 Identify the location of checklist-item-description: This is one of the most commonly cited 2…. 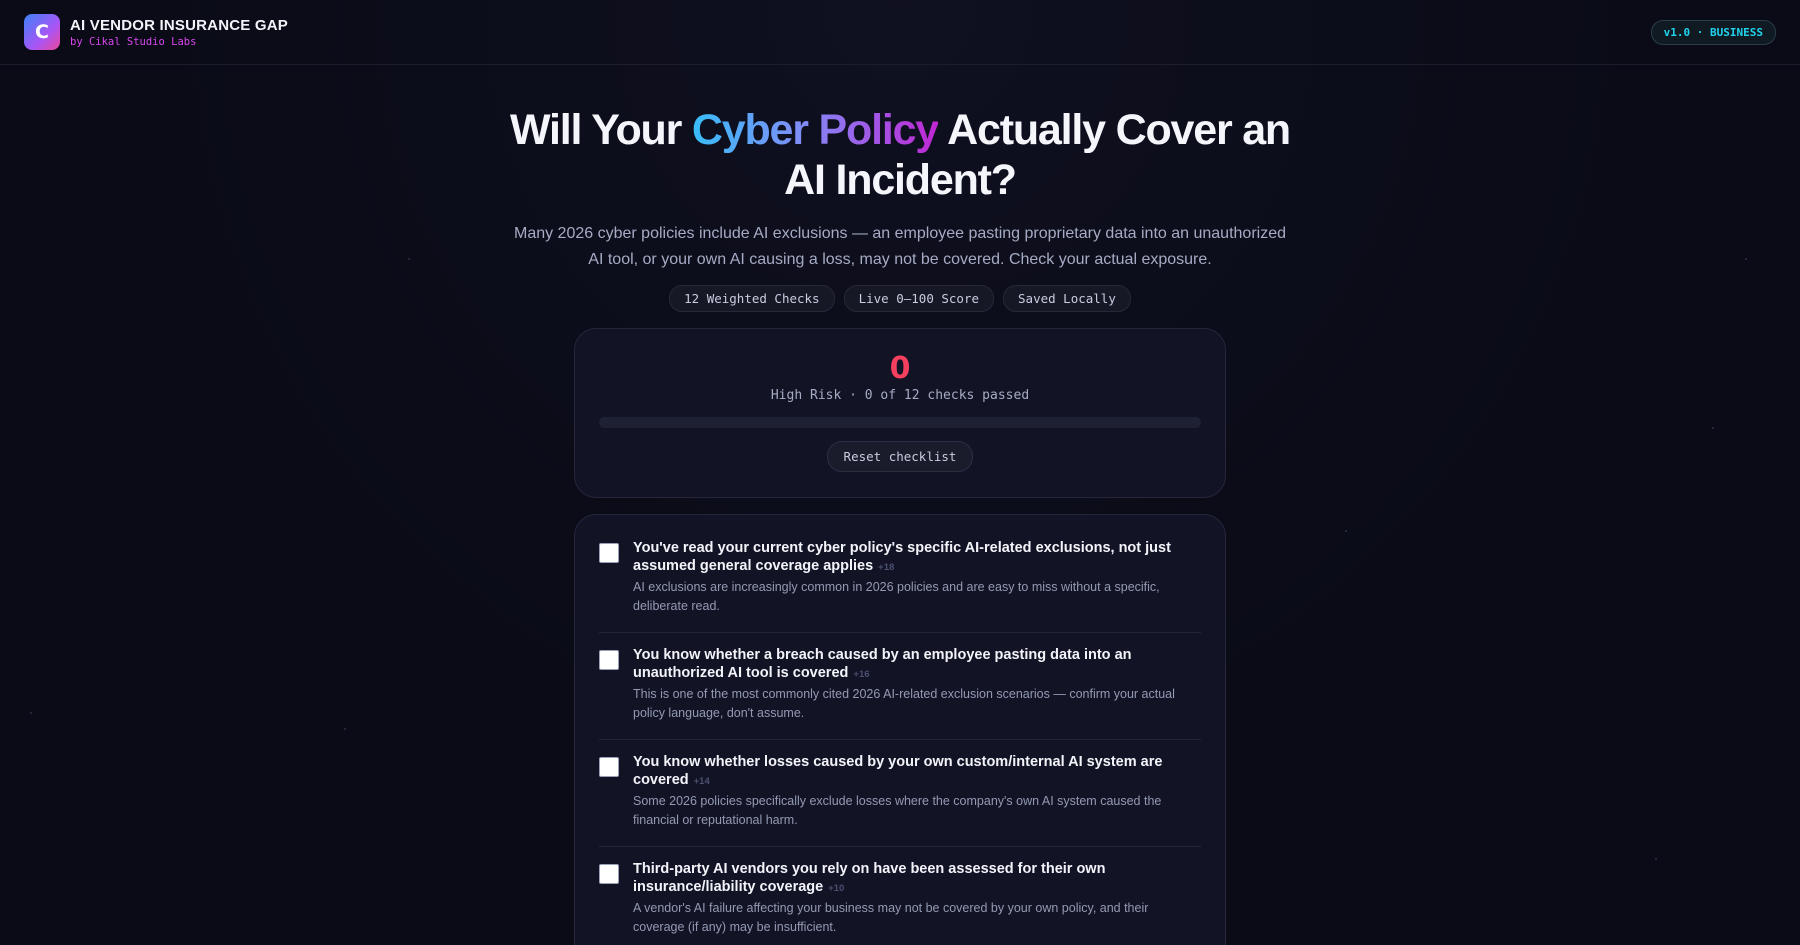
(904, 703).